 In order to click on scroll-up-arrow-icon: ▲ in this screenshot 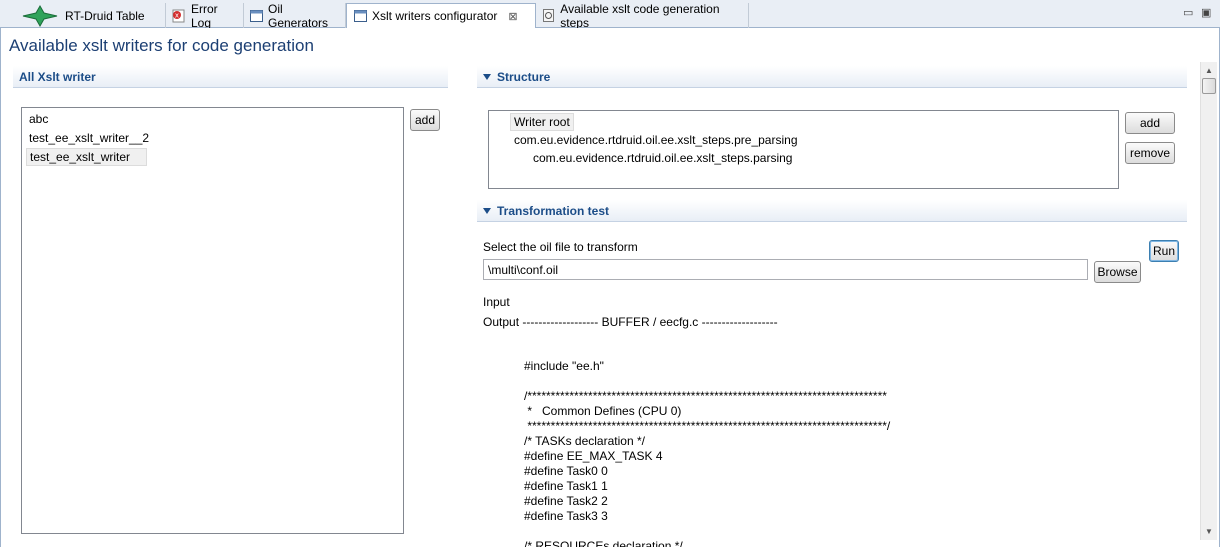, I will do `click(1209, 70)`.